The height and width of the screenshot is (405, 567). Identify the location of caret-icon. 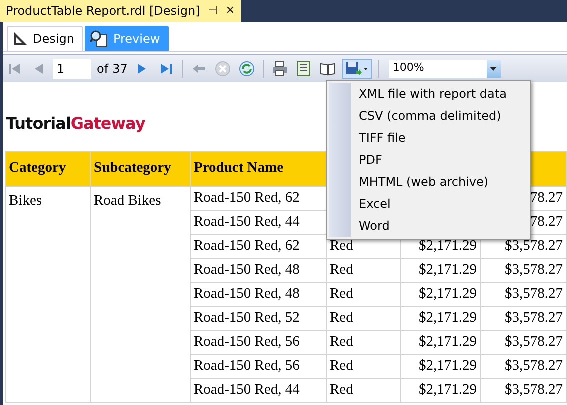
(493, 69).